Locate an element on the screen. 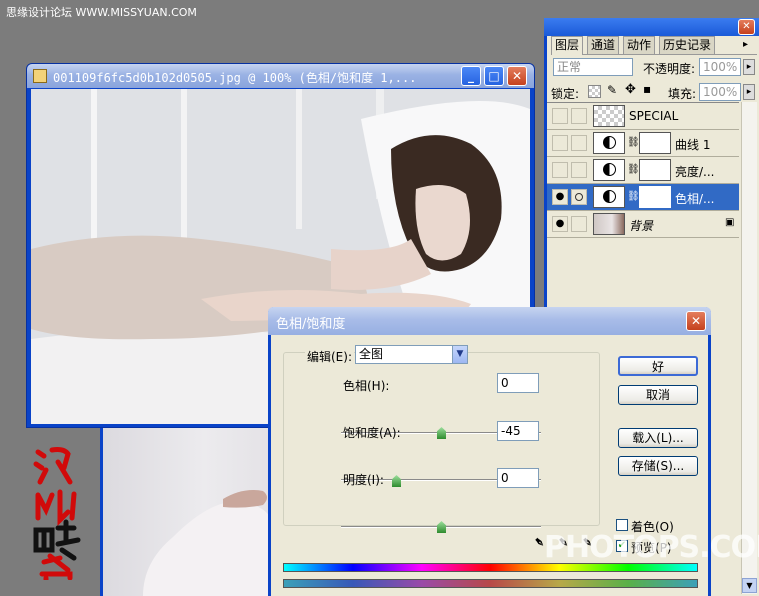  saturation-input: -45 is located at coordinates (518, 431).